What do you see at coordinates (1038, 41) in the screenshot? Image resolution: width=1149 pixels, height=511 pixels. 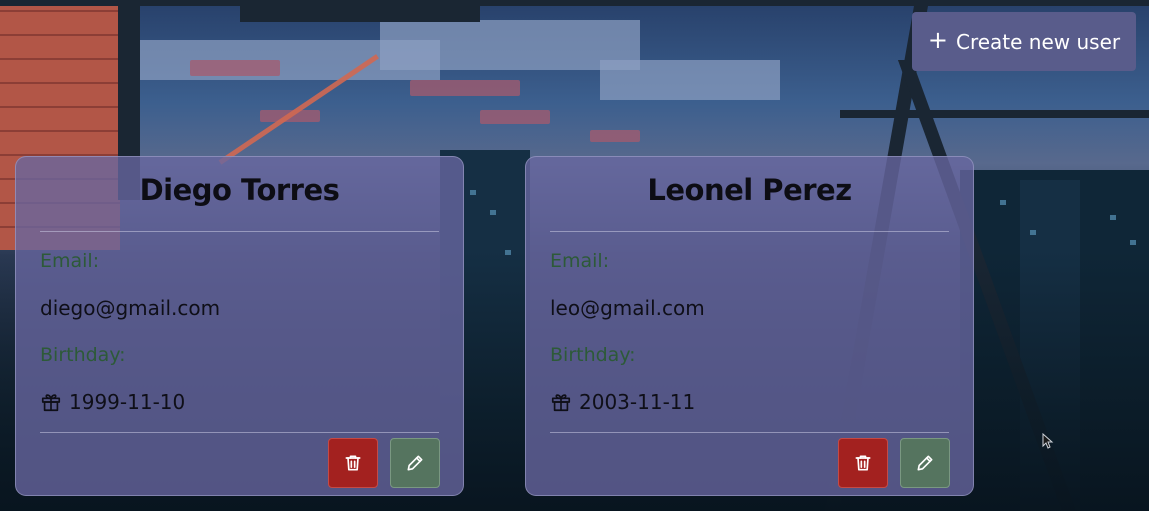 I see `create-new-user-label: Create new user` at bounding box center [1038, 41].